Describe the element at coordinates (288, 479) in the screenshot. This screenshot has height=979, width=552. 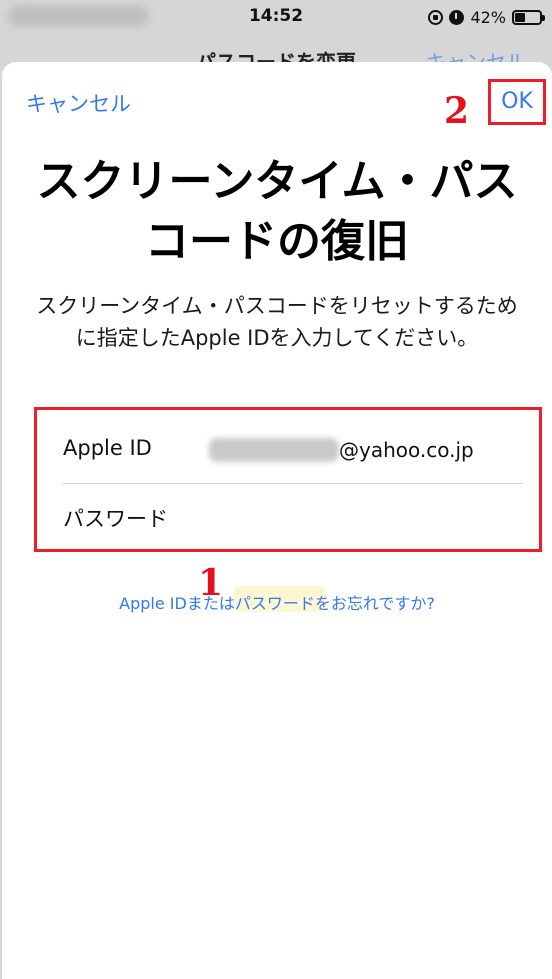
I see `credentials-highlight-box: Apple ID @yahoo.co.jp パスワード` at that location.